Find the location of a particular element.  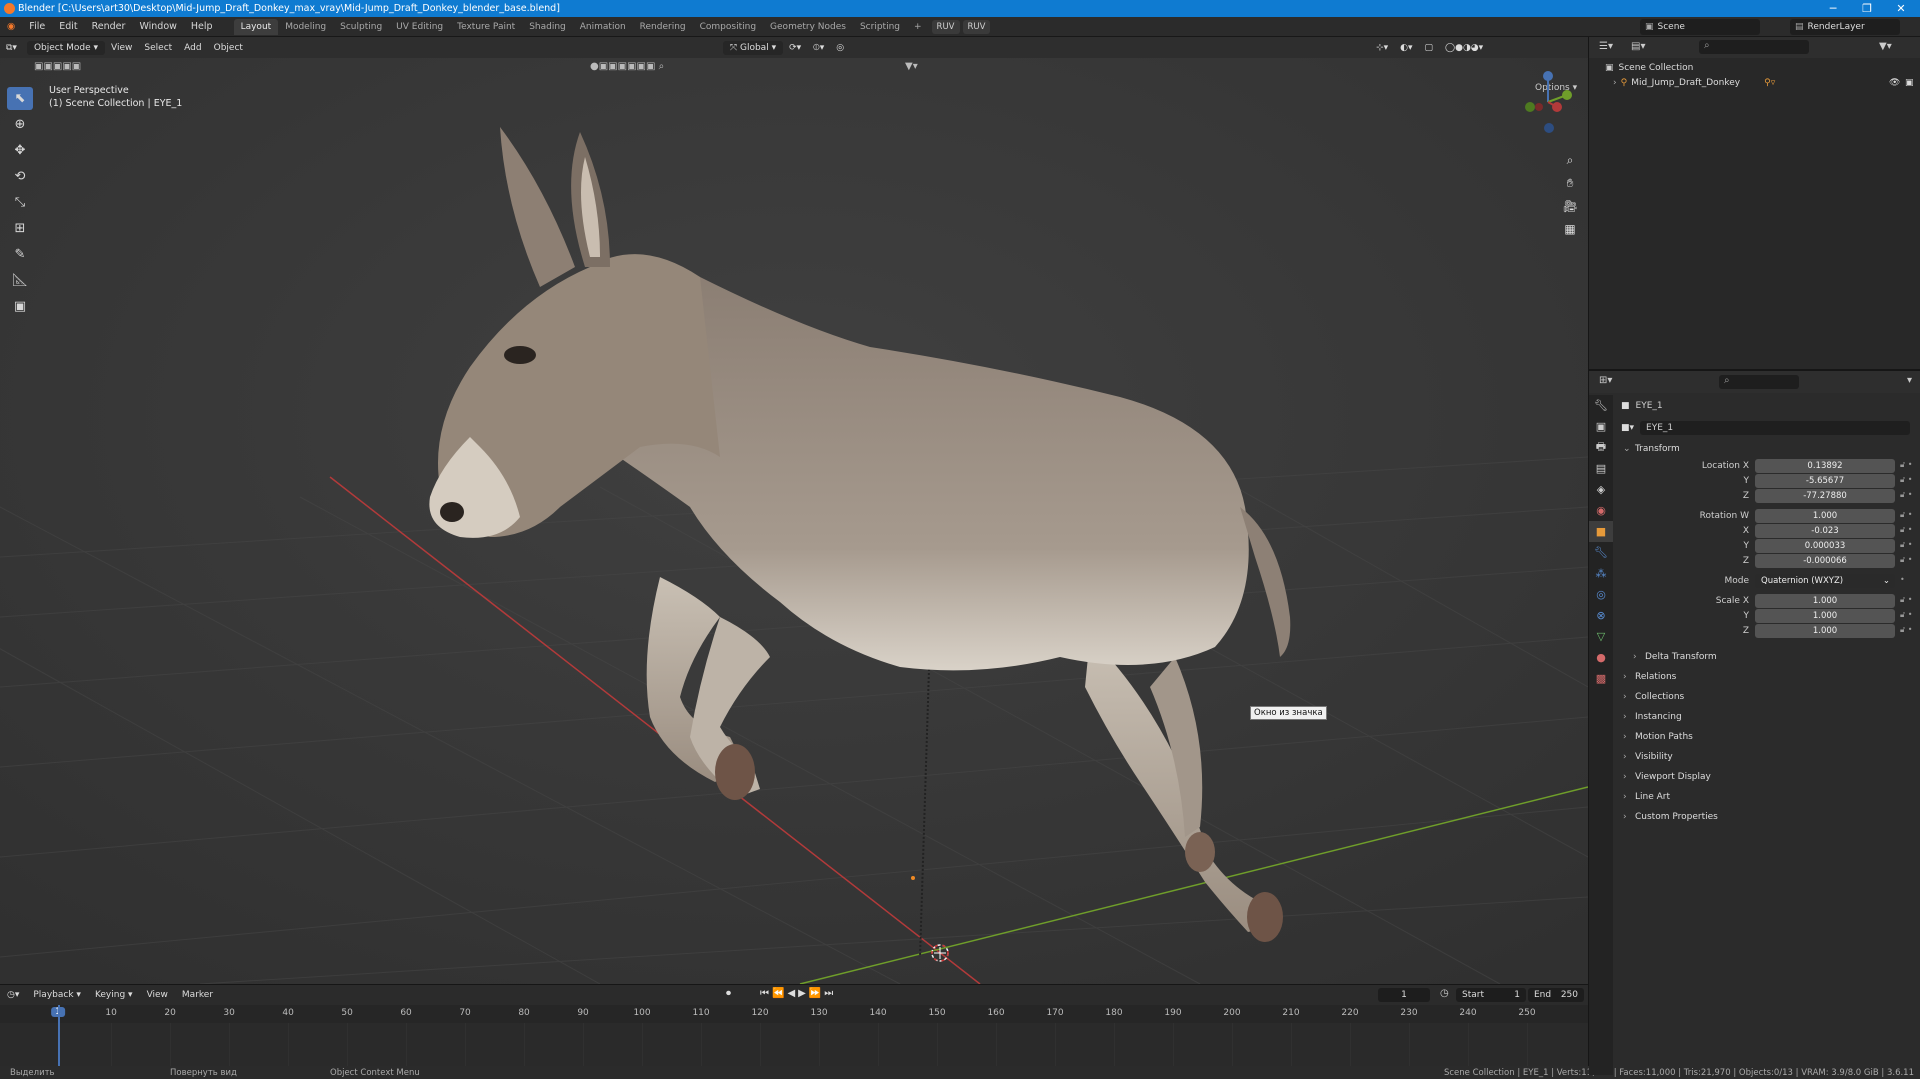

zoom-icon: ⌕ is located at coordinates (1570, 160).